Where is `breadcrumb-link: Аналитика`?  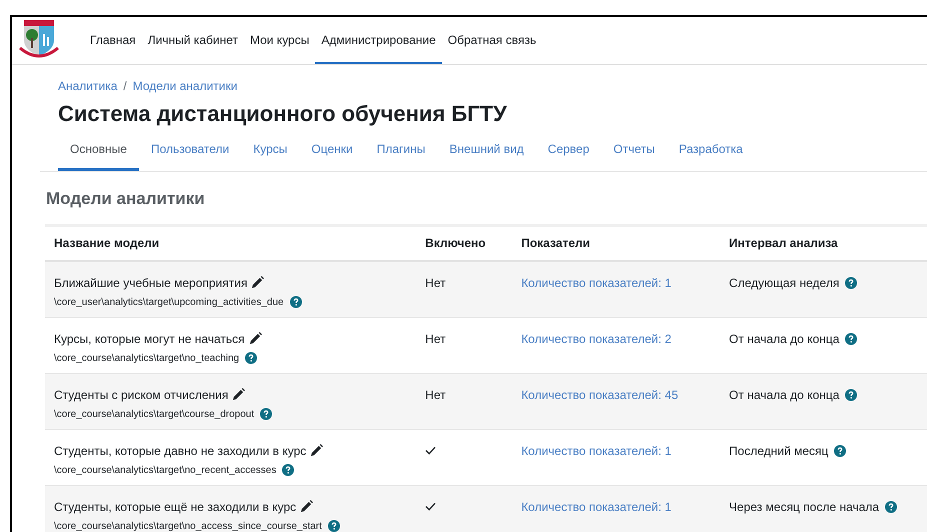 breadcrumb-link: Аналитика is located at coordinates (88, 86).